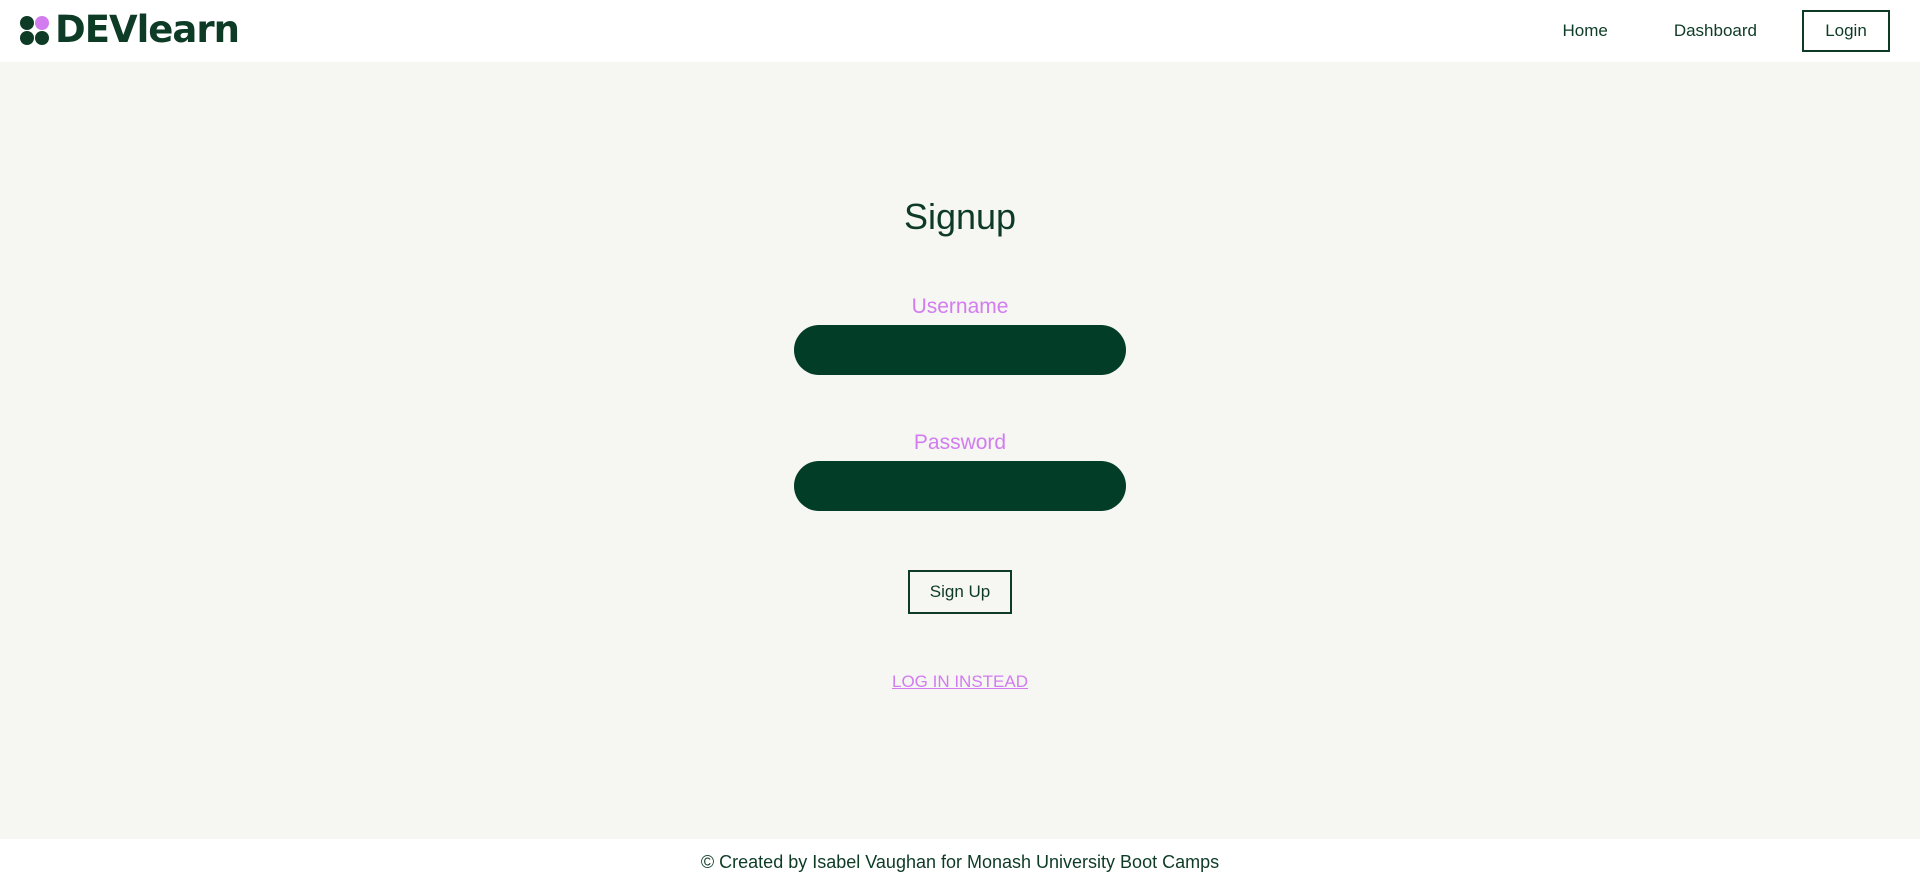 Image resolution: width=1920 pixels, height=887 pixels. I want to click on password-input, so click(960, 486).